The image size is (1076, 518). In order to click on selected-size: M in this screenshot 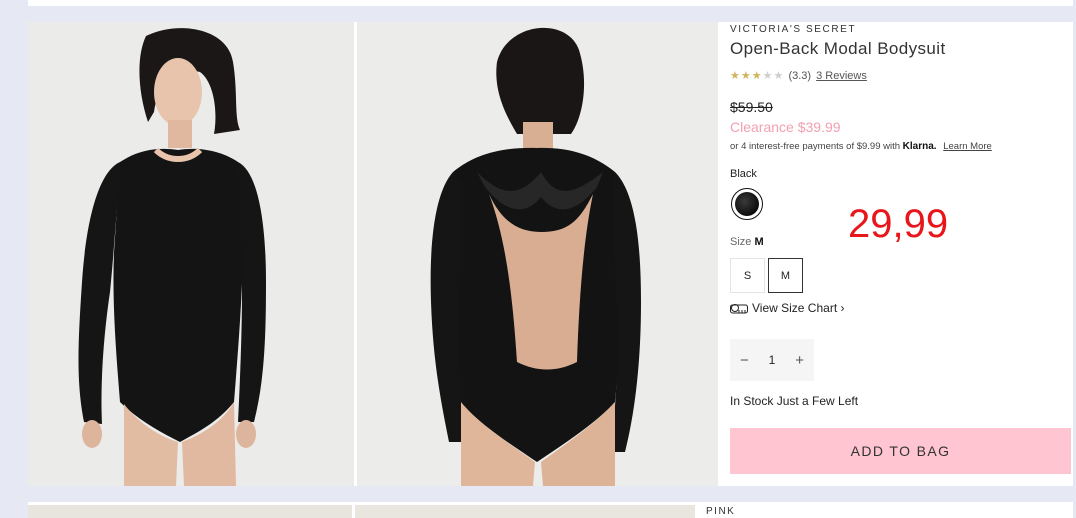, I will do `click(759, 242)`.